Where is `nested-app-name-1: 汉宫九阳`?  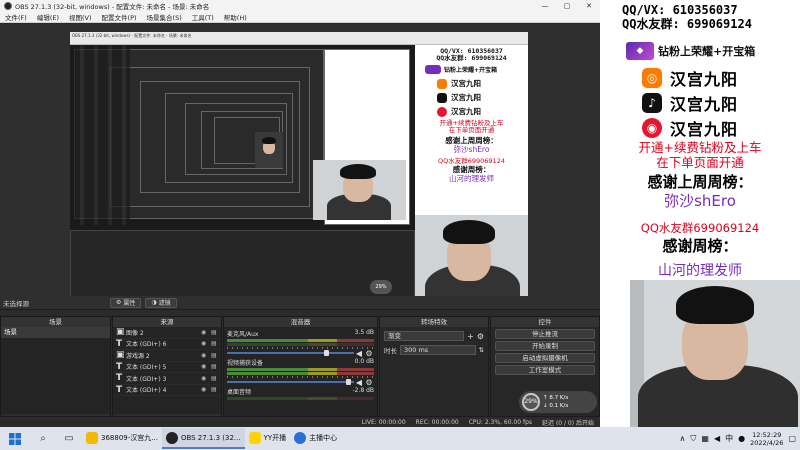 nested-app-name-1: 汉宫九阳 is located at coordinates (466, 83).